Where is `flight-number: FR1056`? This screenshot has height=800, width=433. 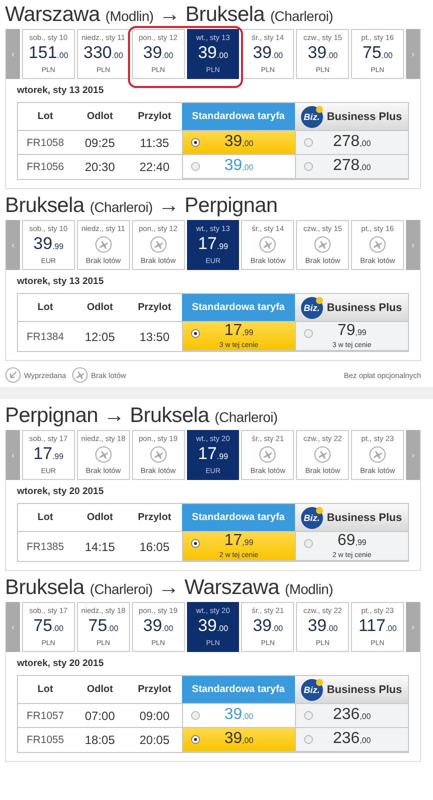 flight-number: FR1056 is located at coordinates (45, 167).